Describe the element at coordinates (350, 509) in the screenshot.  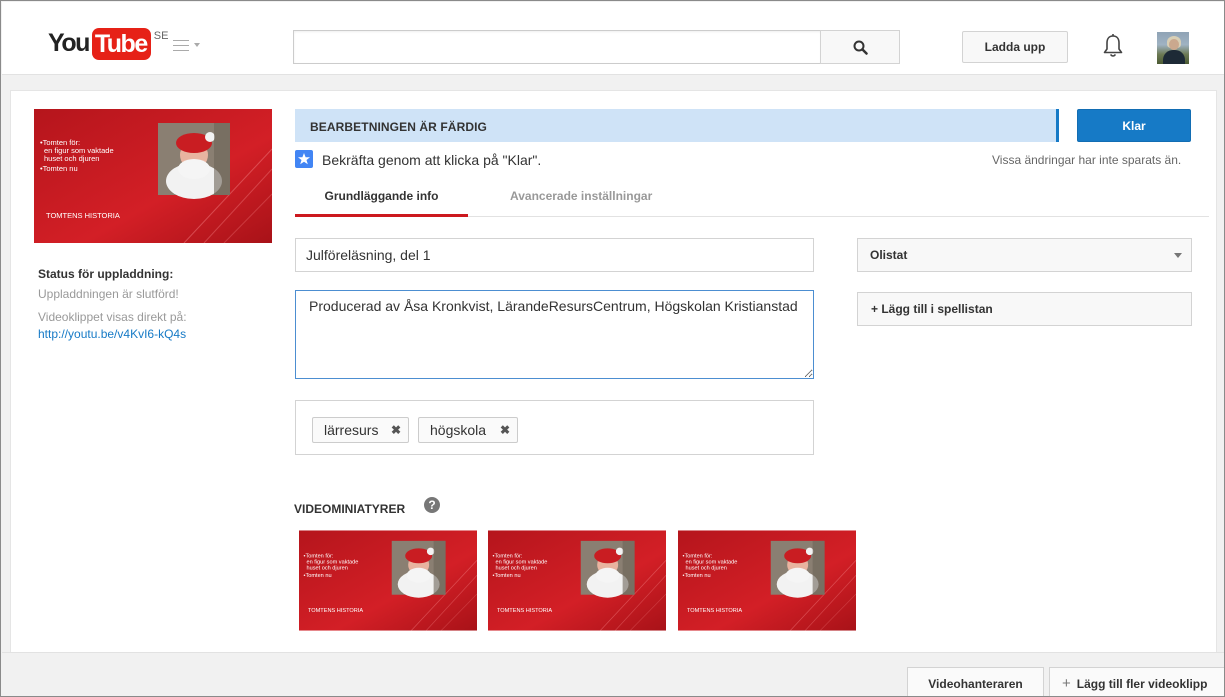
I see `thumbnails-heading: VIDEOMINIATYRER` at that location.